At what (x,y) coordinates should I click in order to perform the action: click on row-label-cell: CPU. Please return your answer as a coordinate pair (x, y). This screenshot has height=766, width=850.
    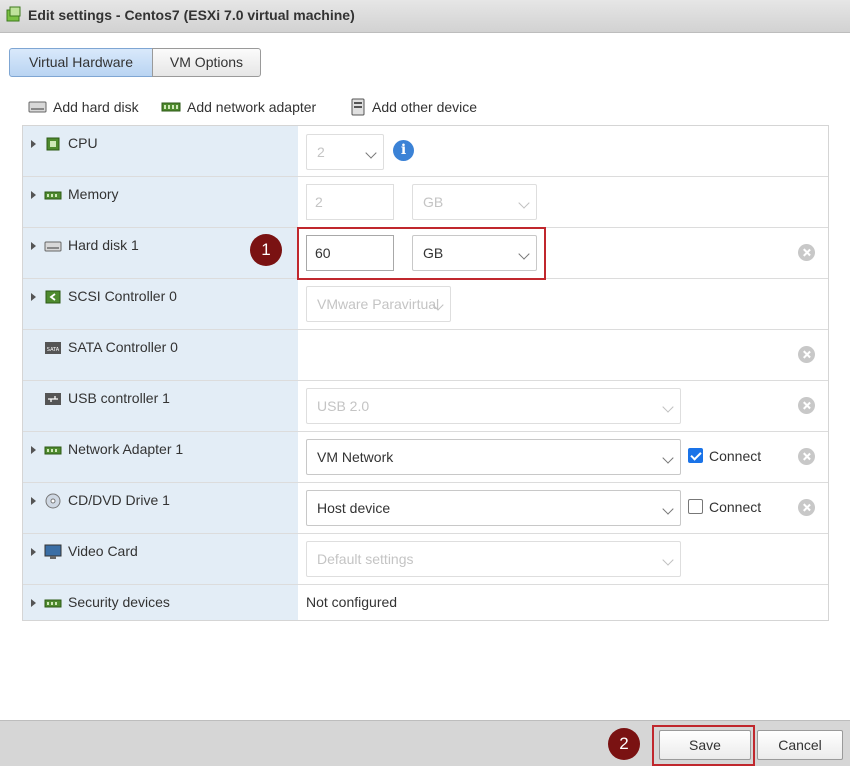
    Looking at the image, I should click on (160, 151).